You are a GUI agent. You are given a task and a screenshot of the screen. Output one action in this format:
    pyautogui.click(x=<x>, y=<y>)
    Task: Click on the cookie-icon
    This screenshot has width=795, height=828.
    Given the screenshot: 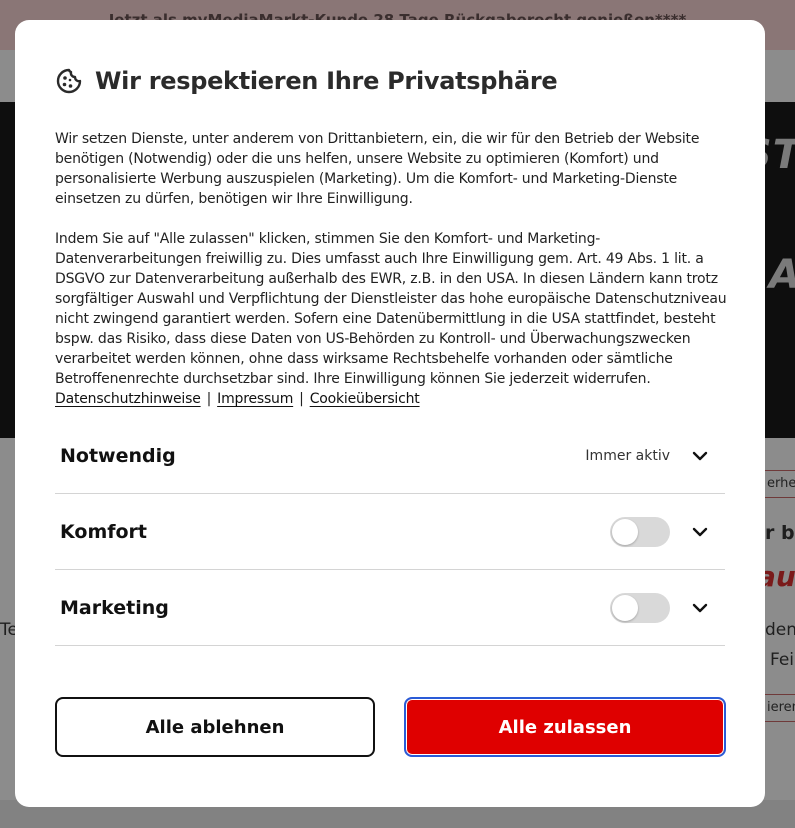 What is the action you would take?
    pyautogui.click(x=69, y=81)
    